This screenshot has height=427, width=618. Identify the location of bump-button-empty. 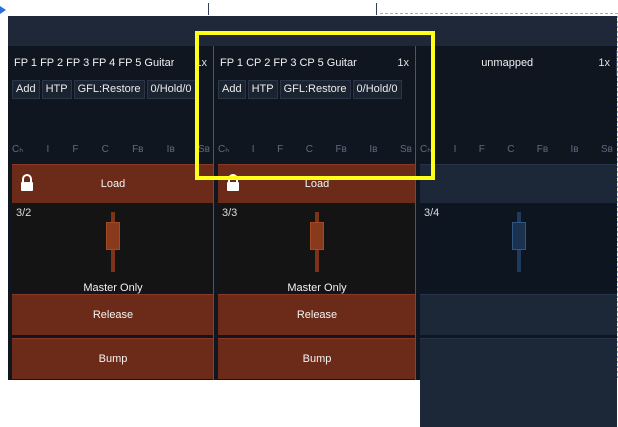
(518, 382).